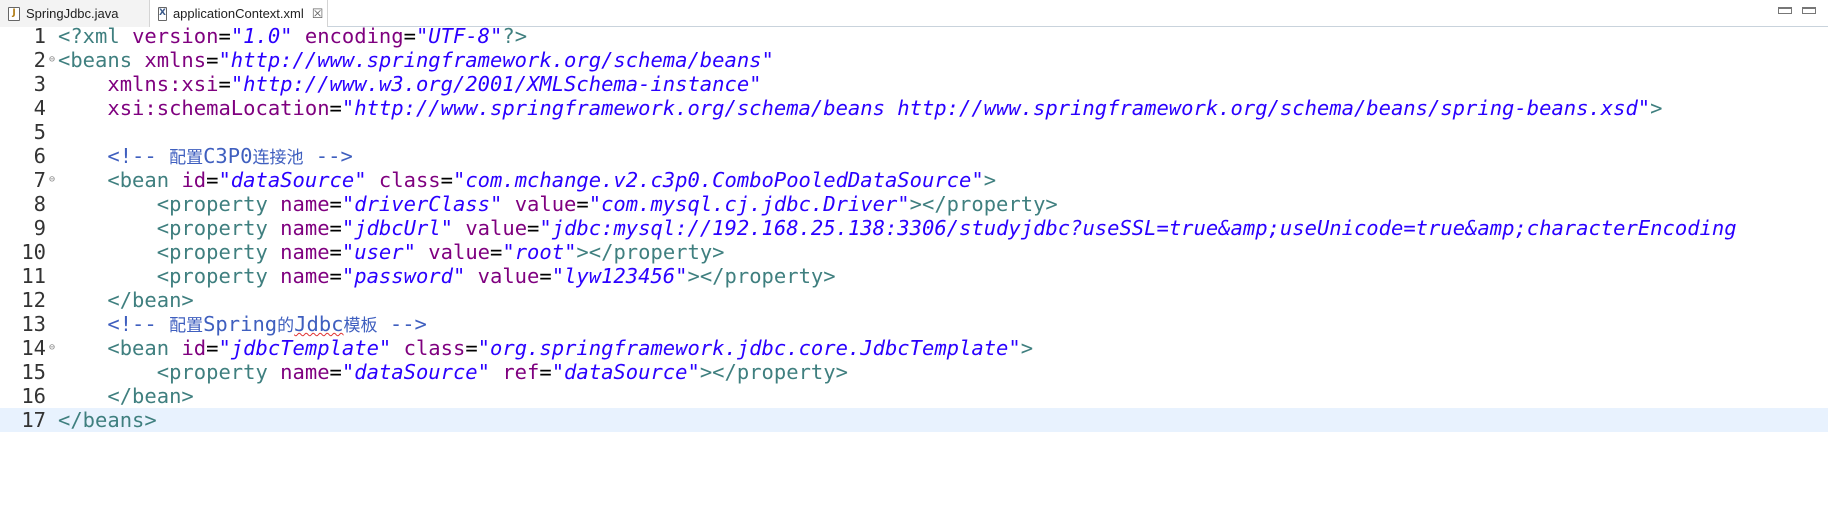  I want to click on code-token: "lyw123456", so click(619, 276).